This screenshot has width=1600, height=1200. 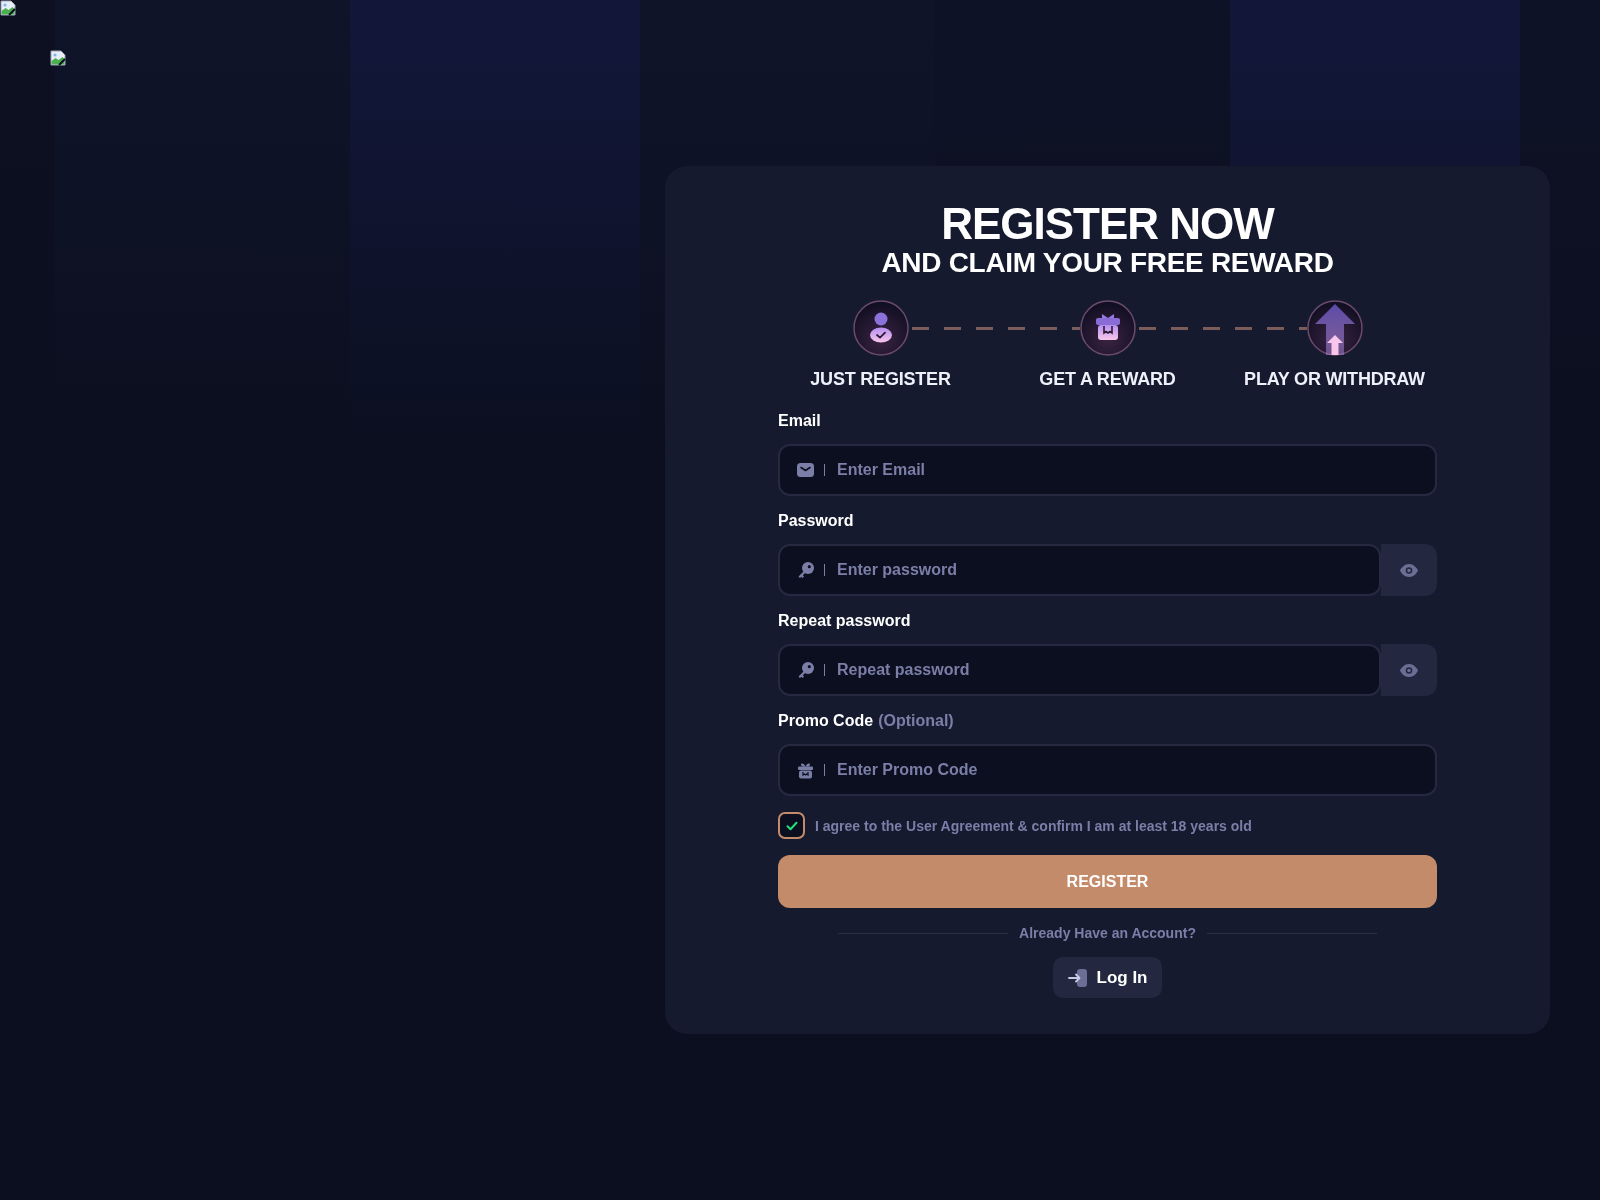 What do you see at coordinates (1107, 379) in the screenshot?
I see `step-label: GET A REWARD` at bounding box center [1107, 379].